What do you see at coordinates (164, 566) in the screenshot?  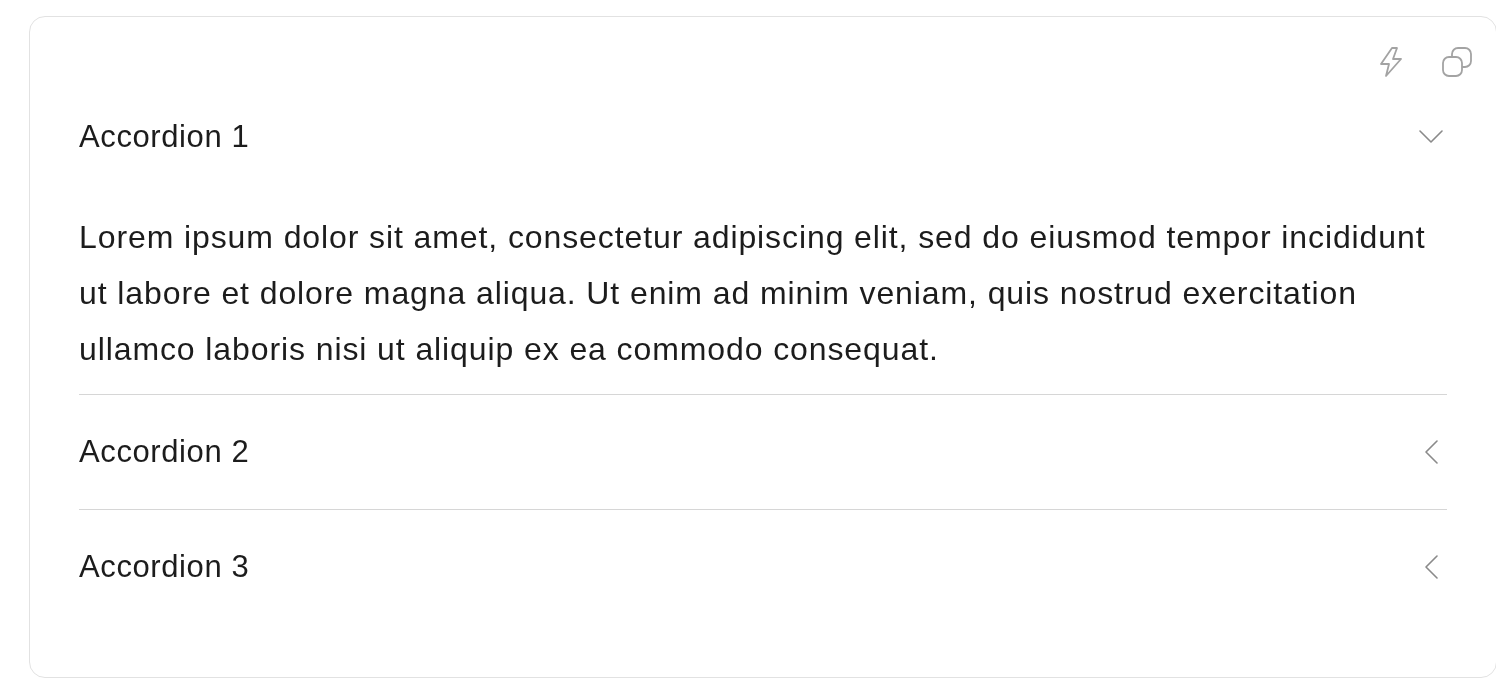 I see `accordion-title: Accordion 3` at bounding box center [164, 566].